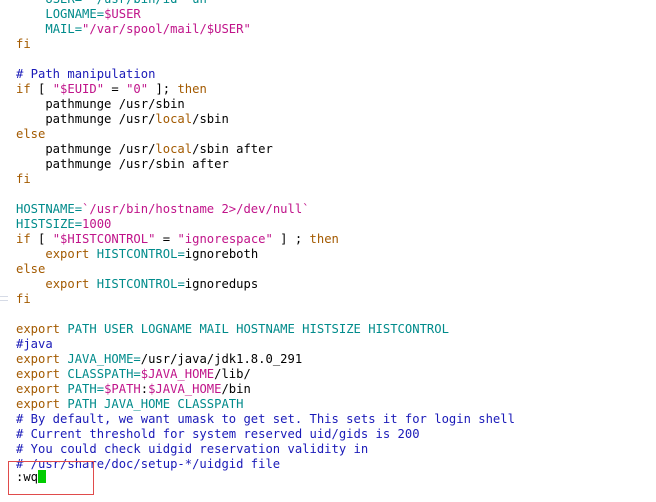  Describe the element at coordinates (152, 404) in the screenshot. I see `code-token: PATH JAVA_HOME CLASSPATH` at that location.